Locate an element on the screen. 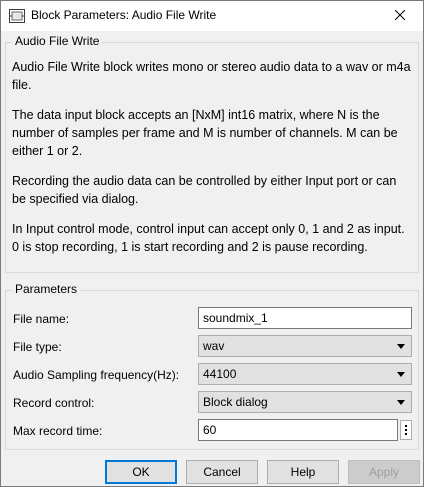  description-group-title: Audio File Write is located at coordinates (57, 41).